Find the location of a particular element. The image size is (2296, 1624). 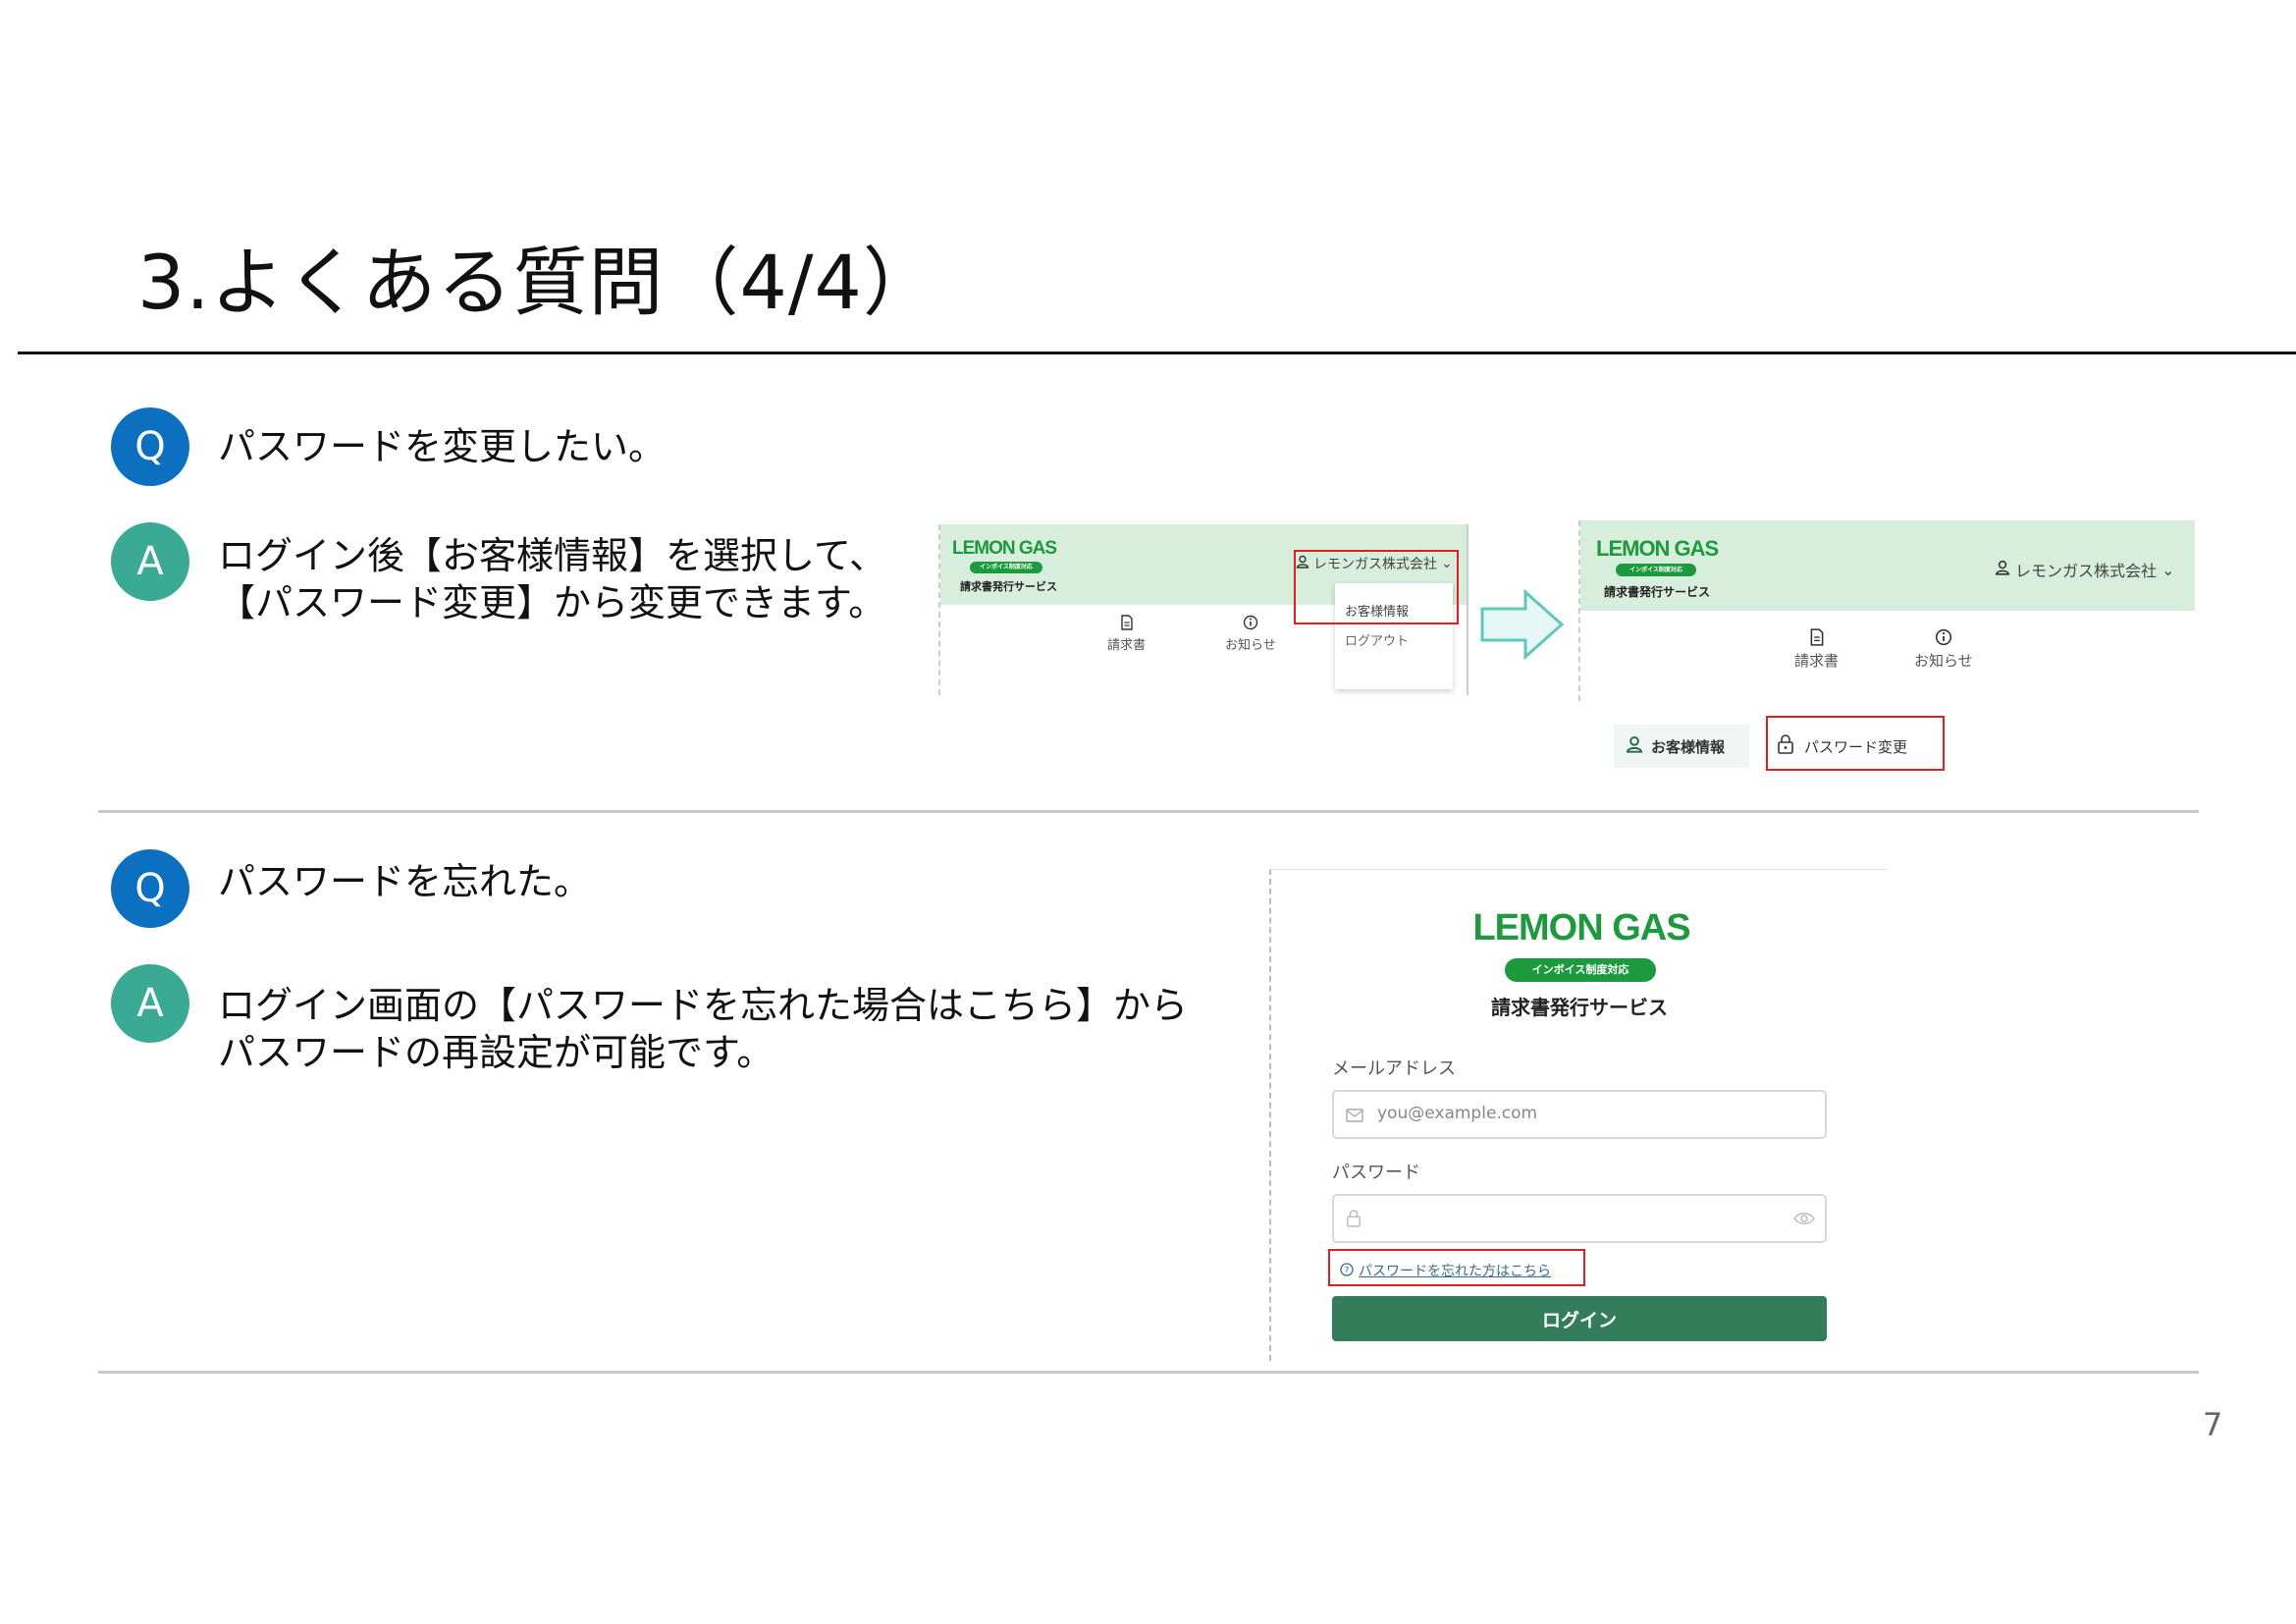

answer-line-1: ログイン後【お客様情報】を選択して、 is located at coordinates (552, 555).